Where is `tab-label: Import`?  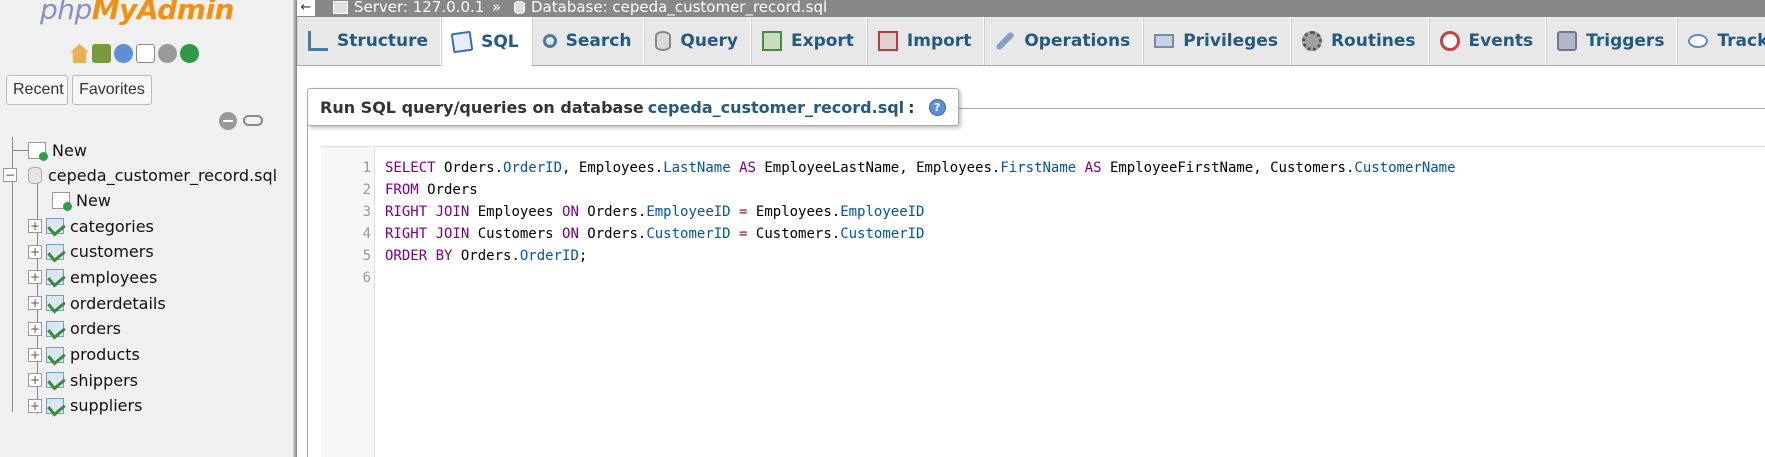 tab-label: Import is located at coordinates (939, 41).